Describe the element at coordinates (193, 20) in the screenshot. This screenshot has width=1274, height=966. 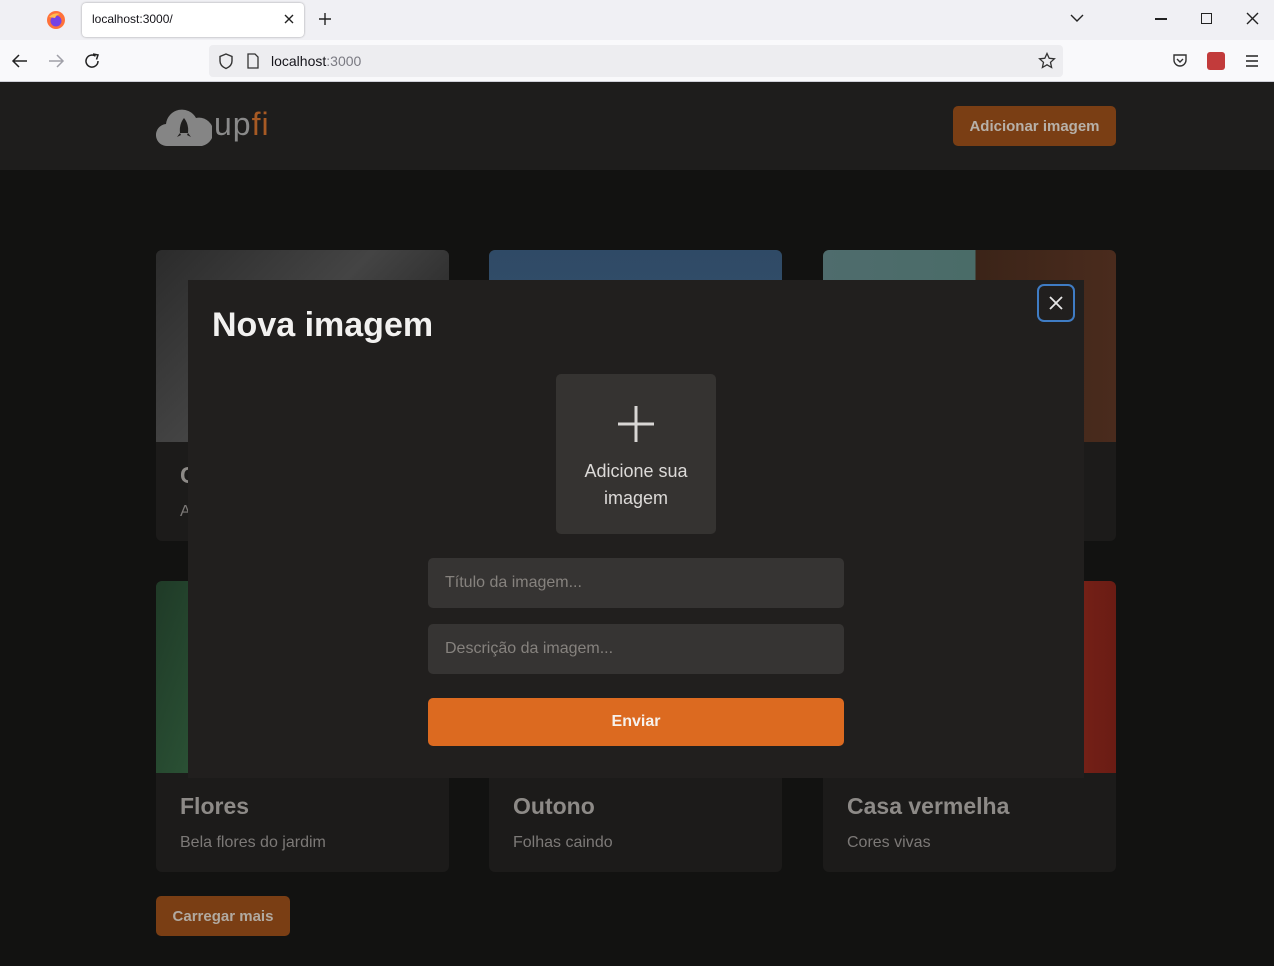
I see `browser-tab: localhost:3000/` at that location.